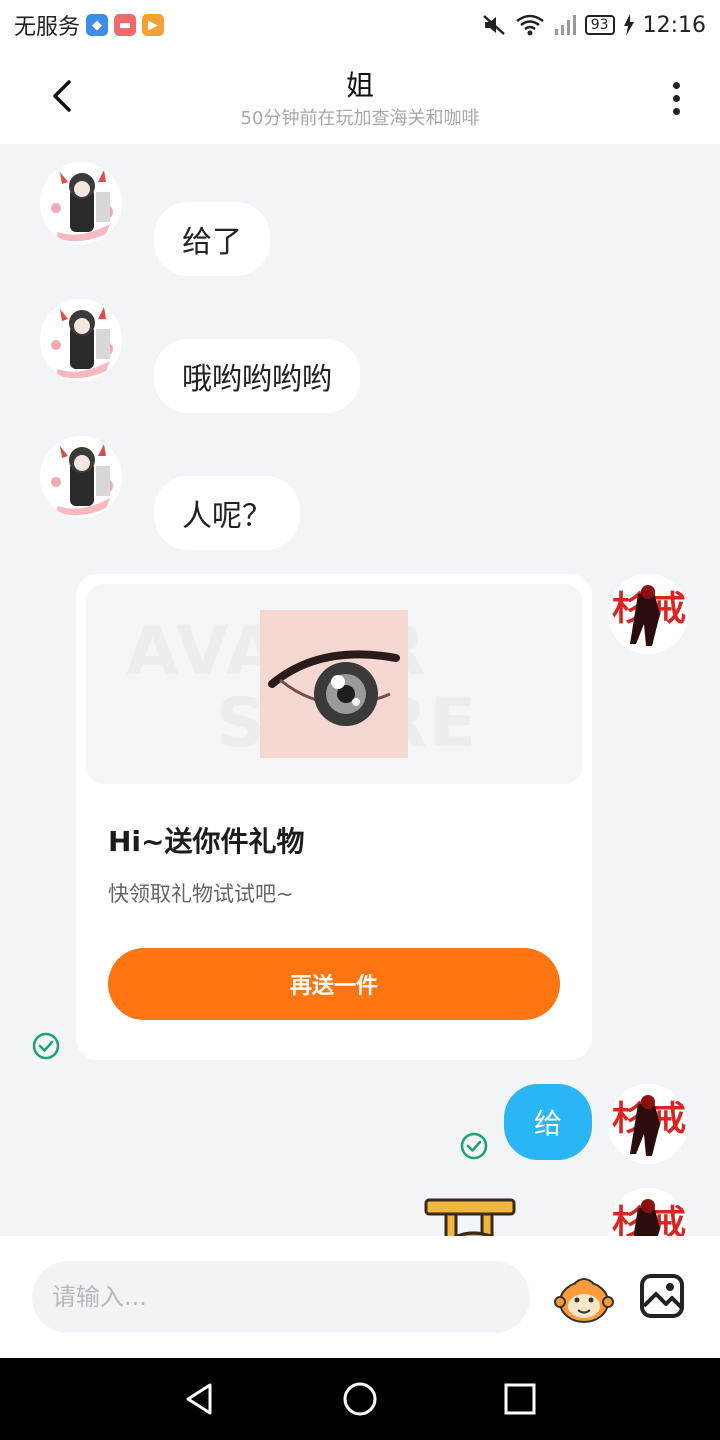  I want to click on image-picker-button, so click(662, 1296).